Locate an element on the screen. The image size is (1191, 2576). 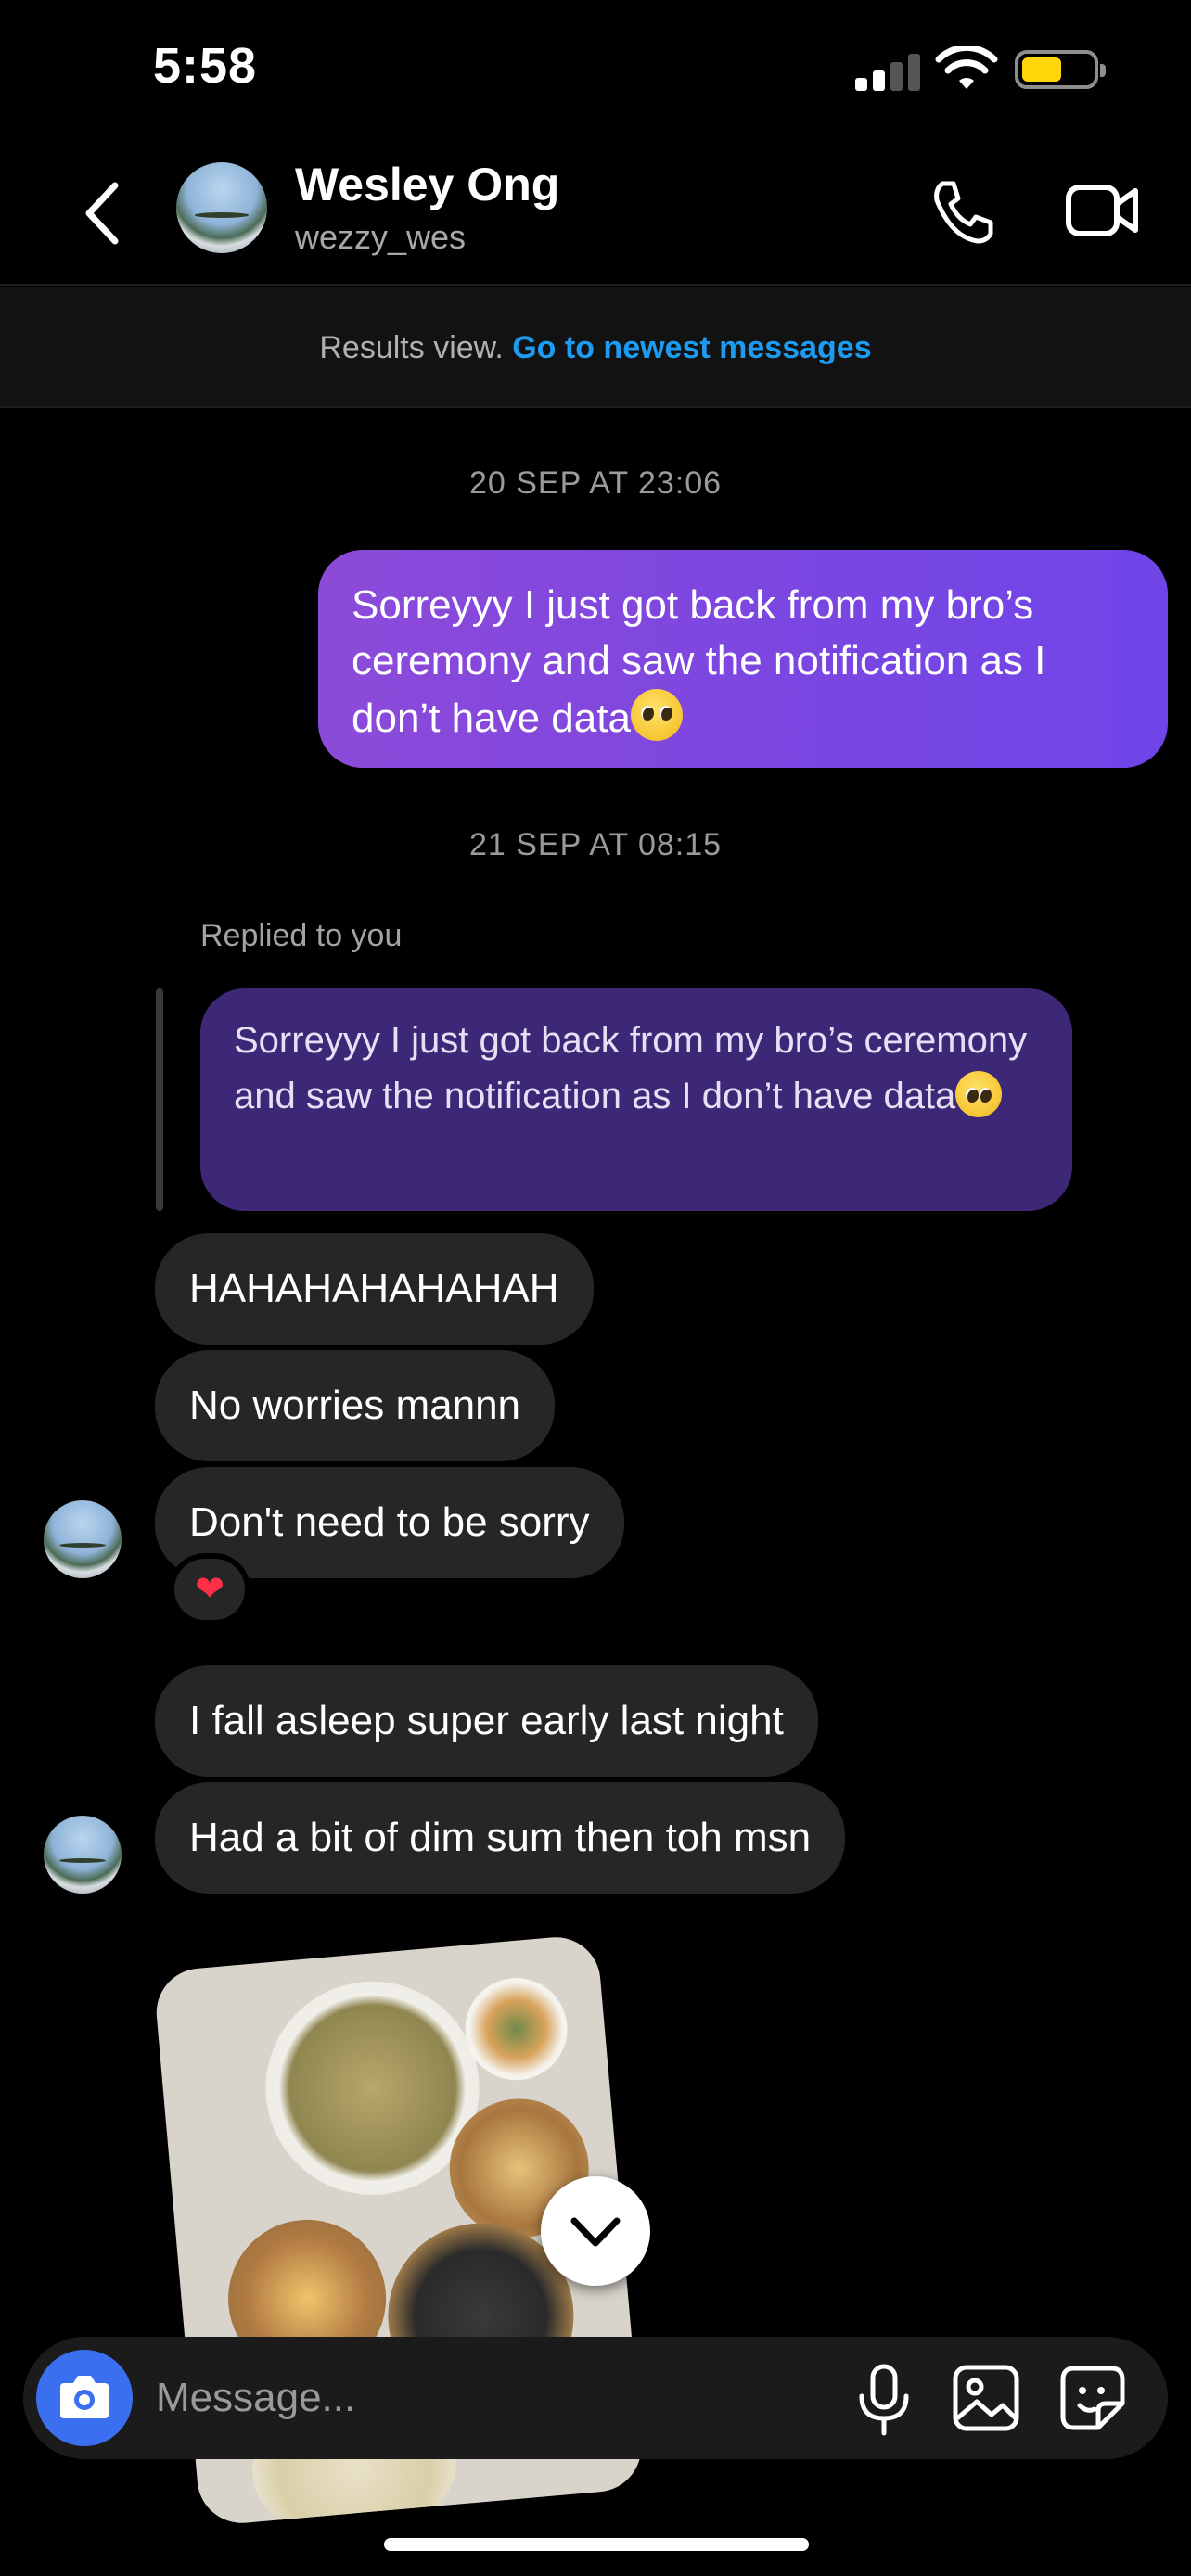
home-indicator is located at coordinates (597, 2544).